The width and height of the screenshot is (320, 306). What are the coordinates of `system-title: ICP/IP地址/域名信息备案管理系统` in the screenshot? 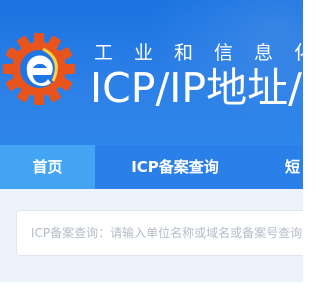 It's located at (196, 88).